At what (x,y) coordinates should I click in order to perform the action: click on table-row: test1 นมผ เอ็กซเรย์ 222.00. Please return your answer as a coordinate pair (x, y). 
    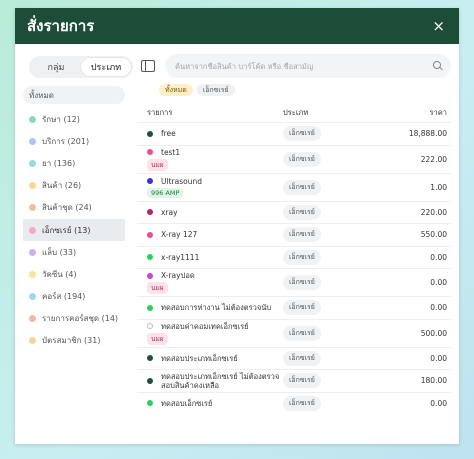
    Looking at the image, I should click on (294, 158).